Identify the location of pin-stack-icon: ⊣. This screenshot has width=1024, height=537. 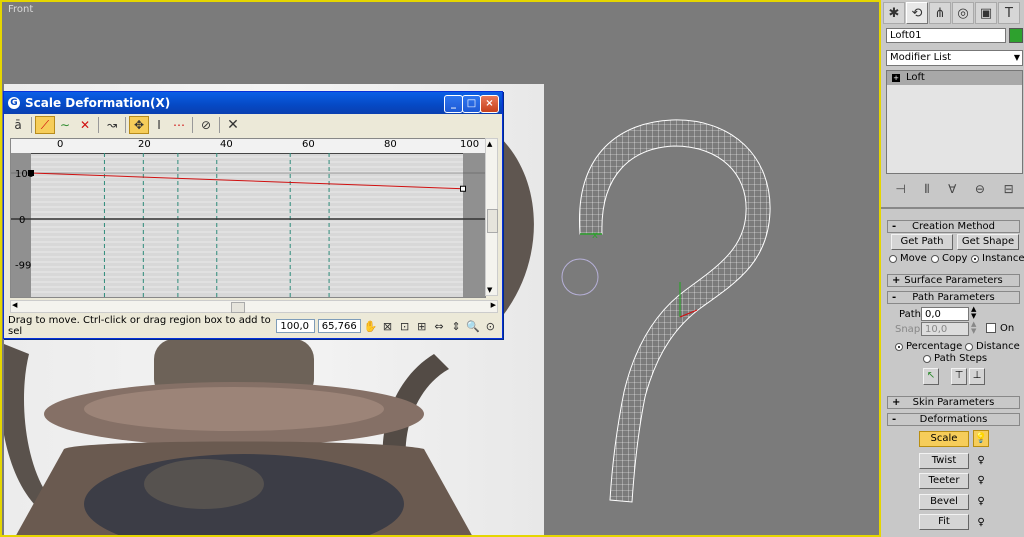
(900, 189).